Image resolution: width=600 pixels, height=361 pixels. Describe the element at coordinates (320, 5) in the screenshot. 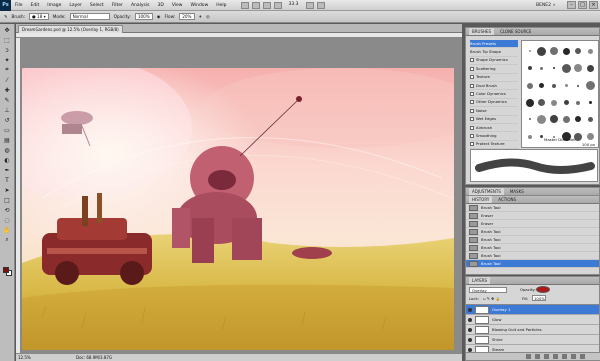

I see `screen-mode-button` at that location.